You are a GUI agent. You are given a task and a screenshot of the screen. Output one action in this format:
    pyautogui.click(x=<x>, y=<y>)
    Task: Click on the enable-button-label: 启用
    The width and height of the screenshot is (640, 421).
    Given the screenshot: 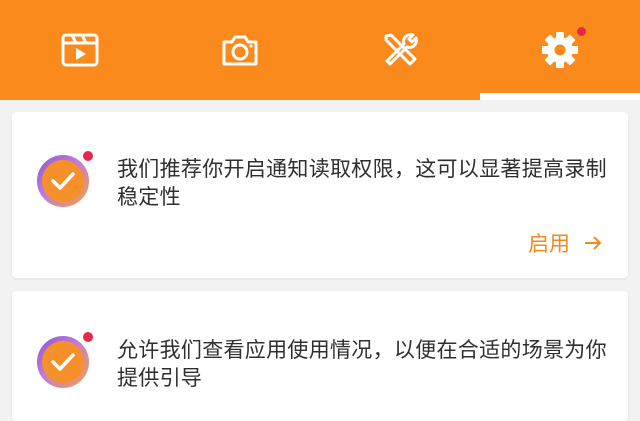 What is the action you would take?
    pyautogui.click(x=549, y=244)
    